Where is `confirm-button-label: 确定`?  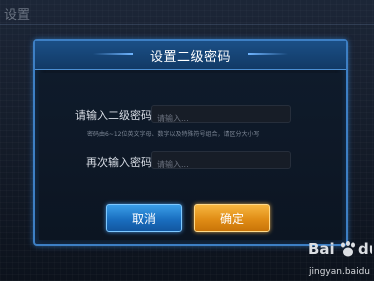
confirm-button-label: 确定 is located at coordinates (231, 218).